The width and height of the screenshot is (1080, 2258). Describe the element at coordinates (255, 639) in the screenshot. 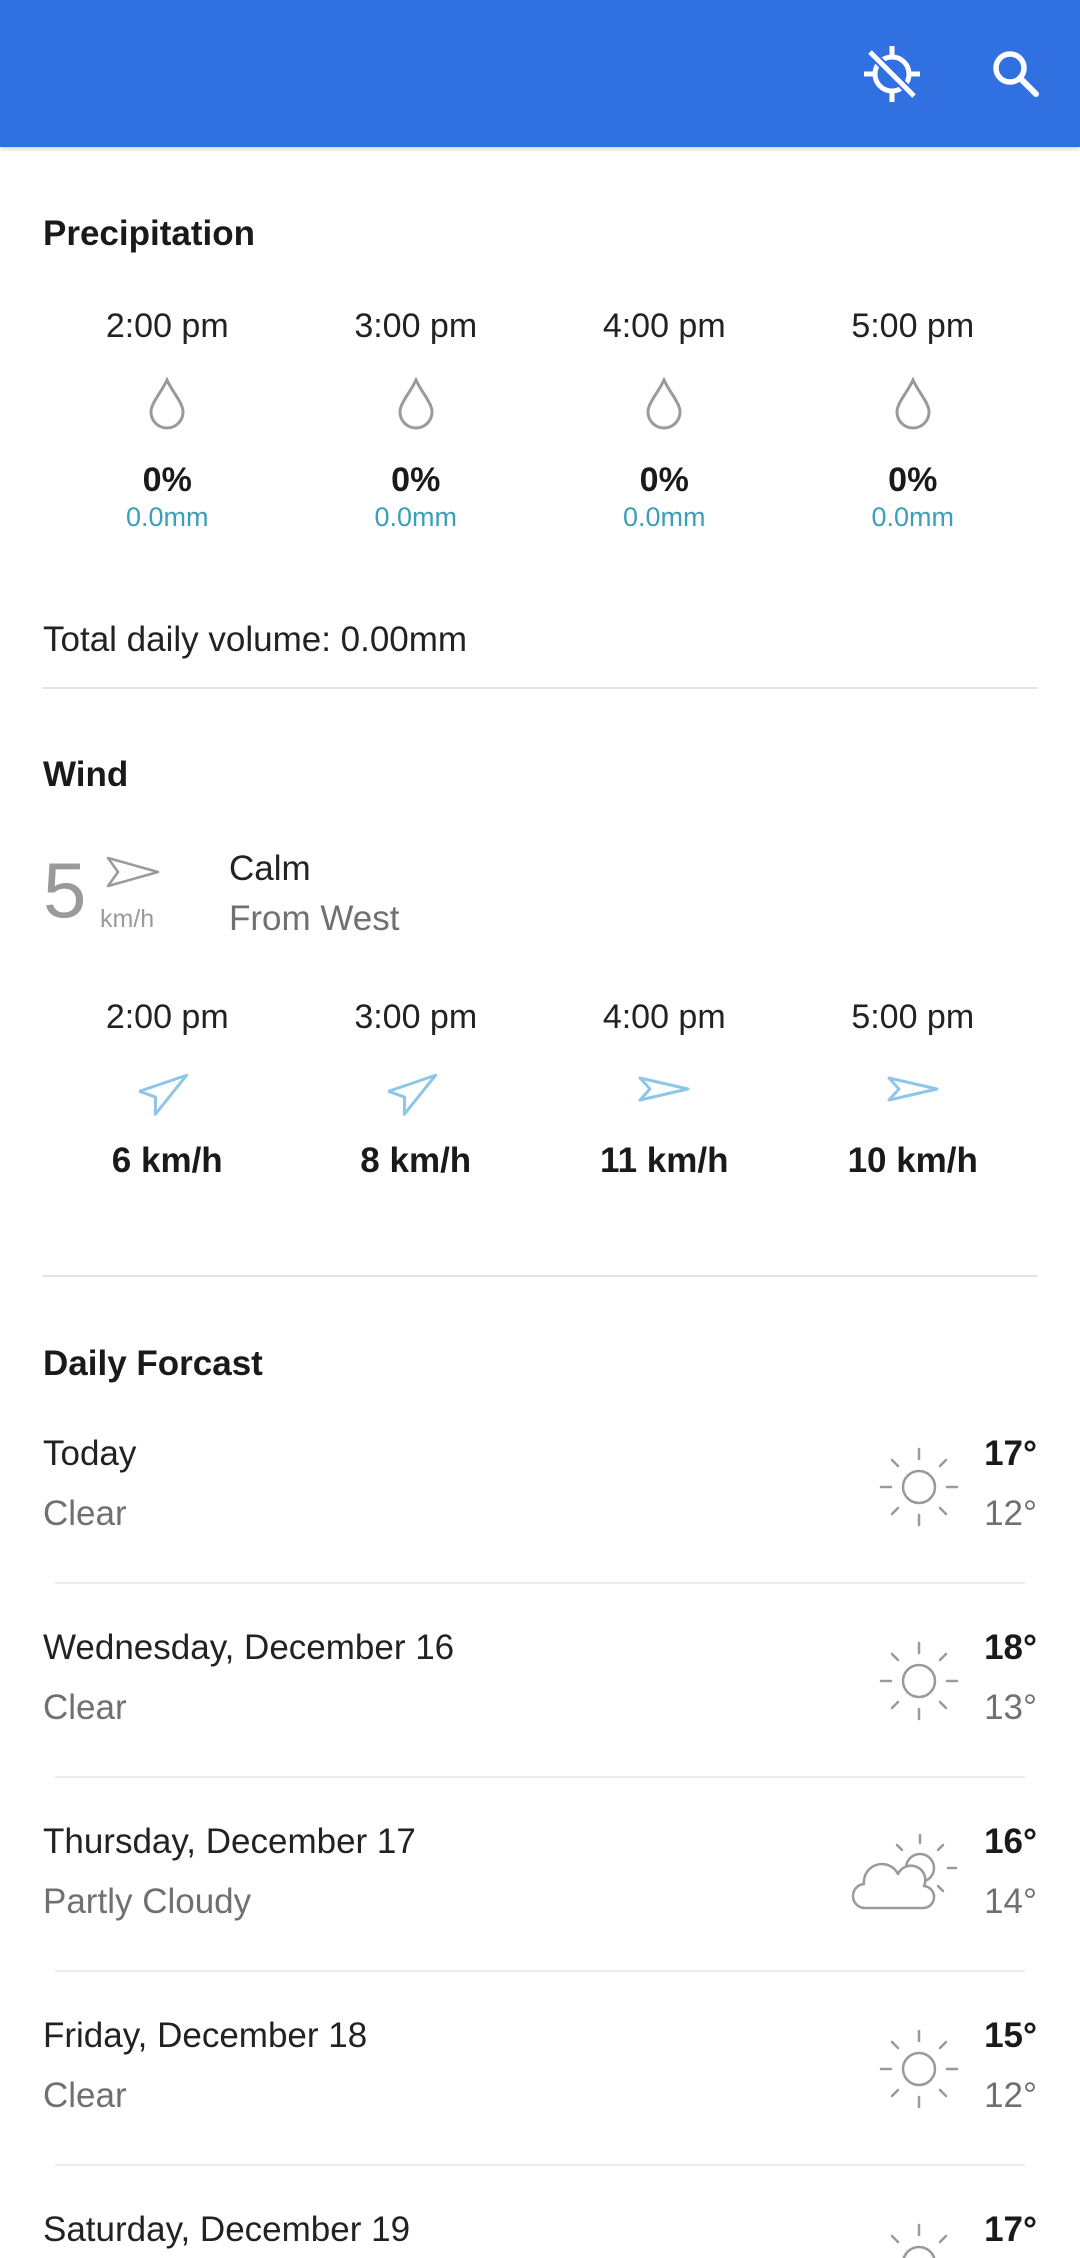

I see `total-daily-volume: Total daily volume: 0.00mm` at that location.